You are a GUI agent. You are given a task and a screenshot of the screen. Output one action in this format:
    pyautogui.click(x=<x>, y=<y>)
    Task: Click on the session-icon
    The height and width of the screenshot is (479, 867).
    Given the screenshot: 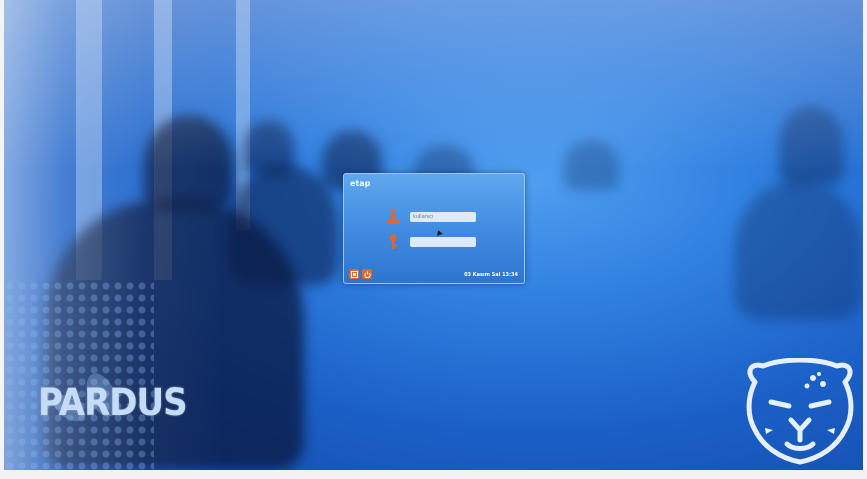 What is the action you would take?
    pyautogui.click(x=354, y=274)
    